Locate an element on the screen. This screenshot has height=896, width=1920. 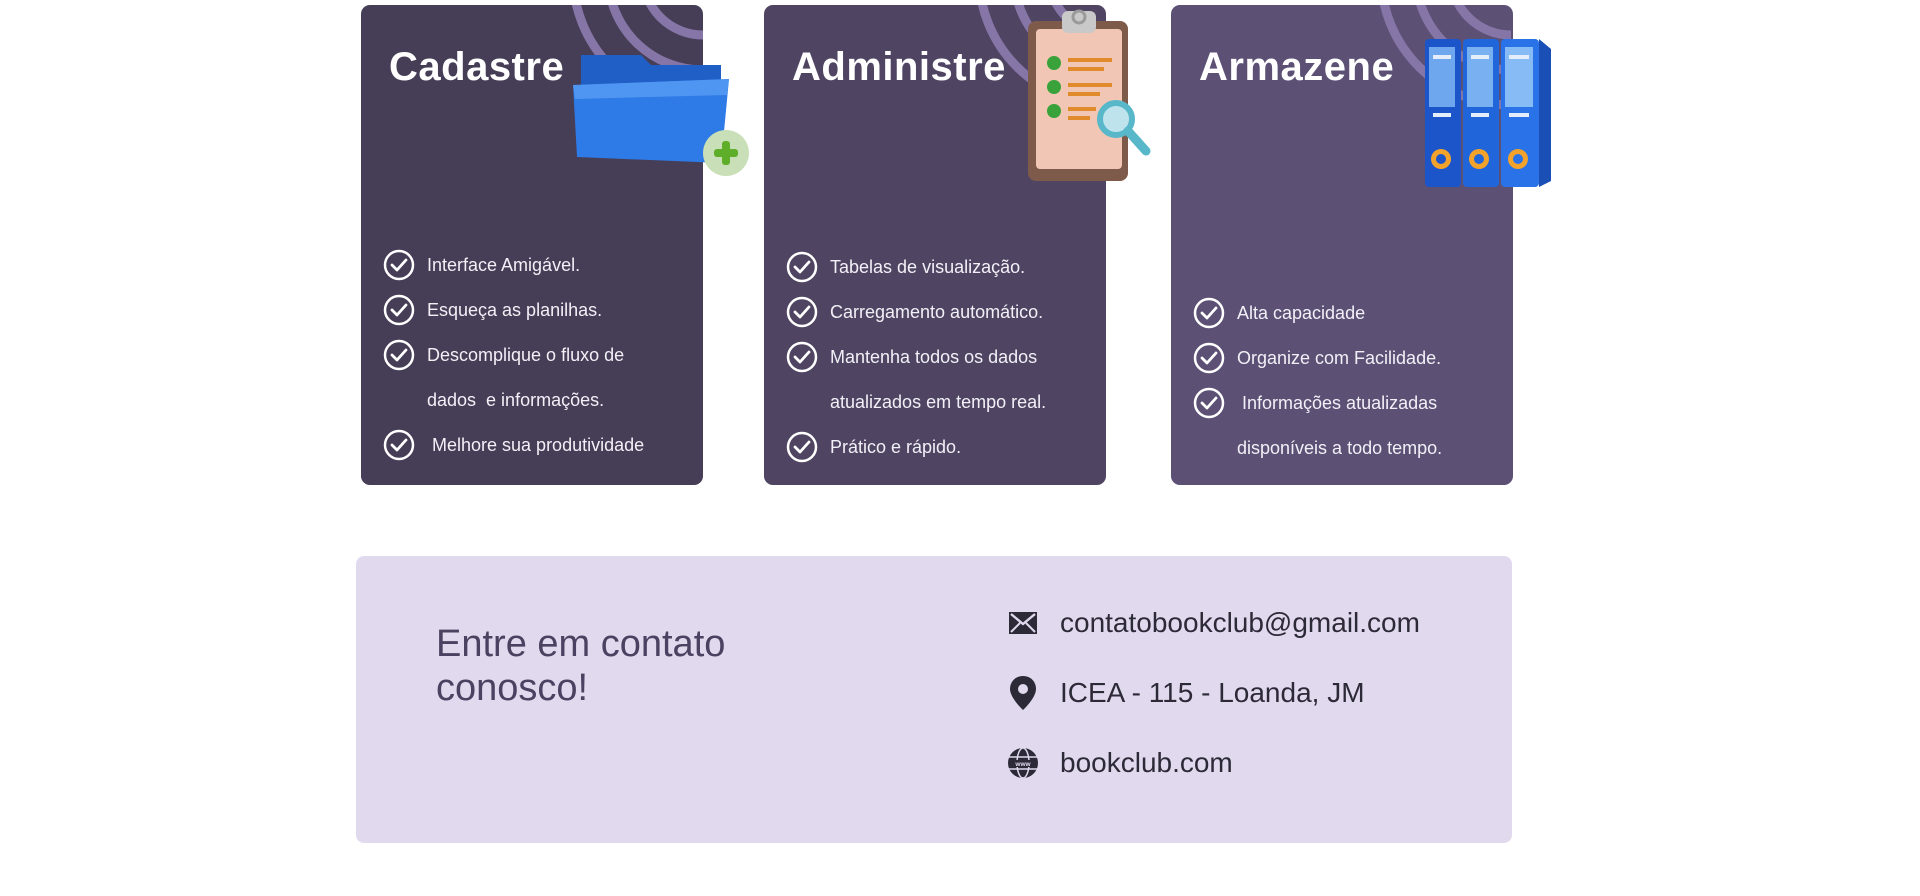
feature-text: Organize com Facilidade. is located at coordinates (1339, 358).